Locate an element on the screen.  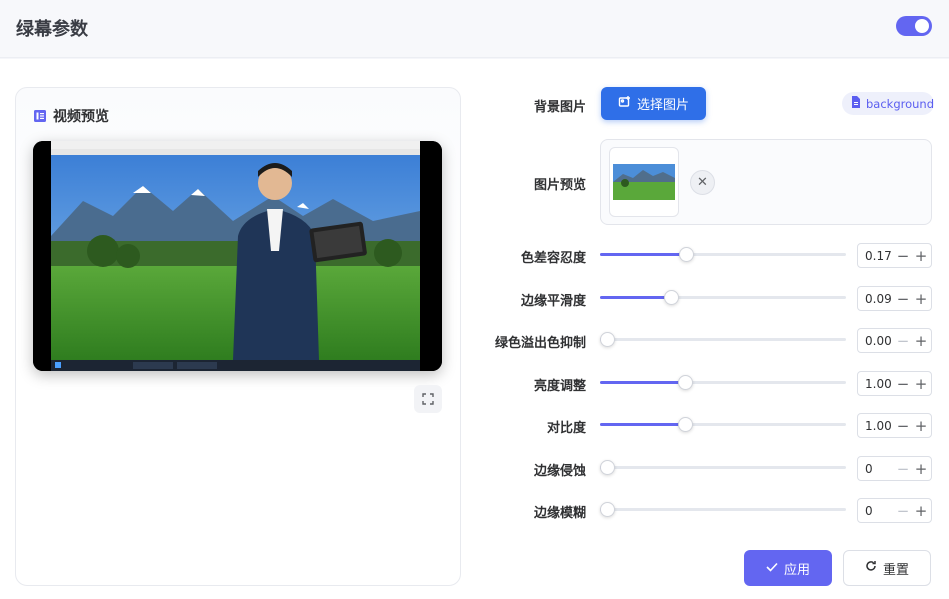
stepper-value: 0.17 is located at coordinates (876, 256).